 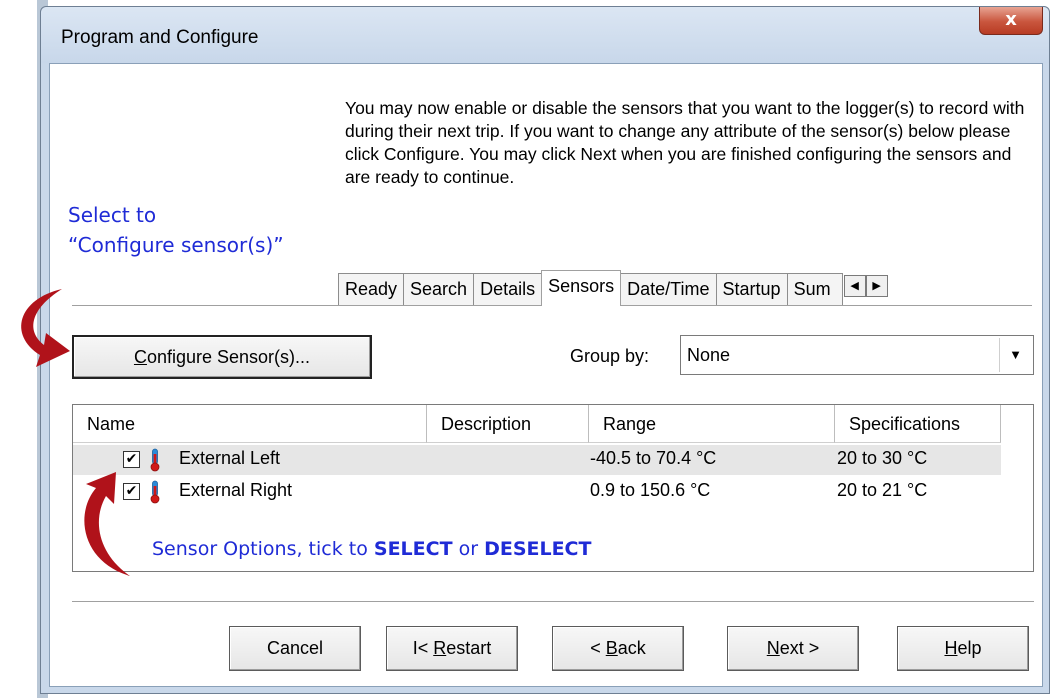 I want to click on group-by-value: None, so click(x=709, y=355).